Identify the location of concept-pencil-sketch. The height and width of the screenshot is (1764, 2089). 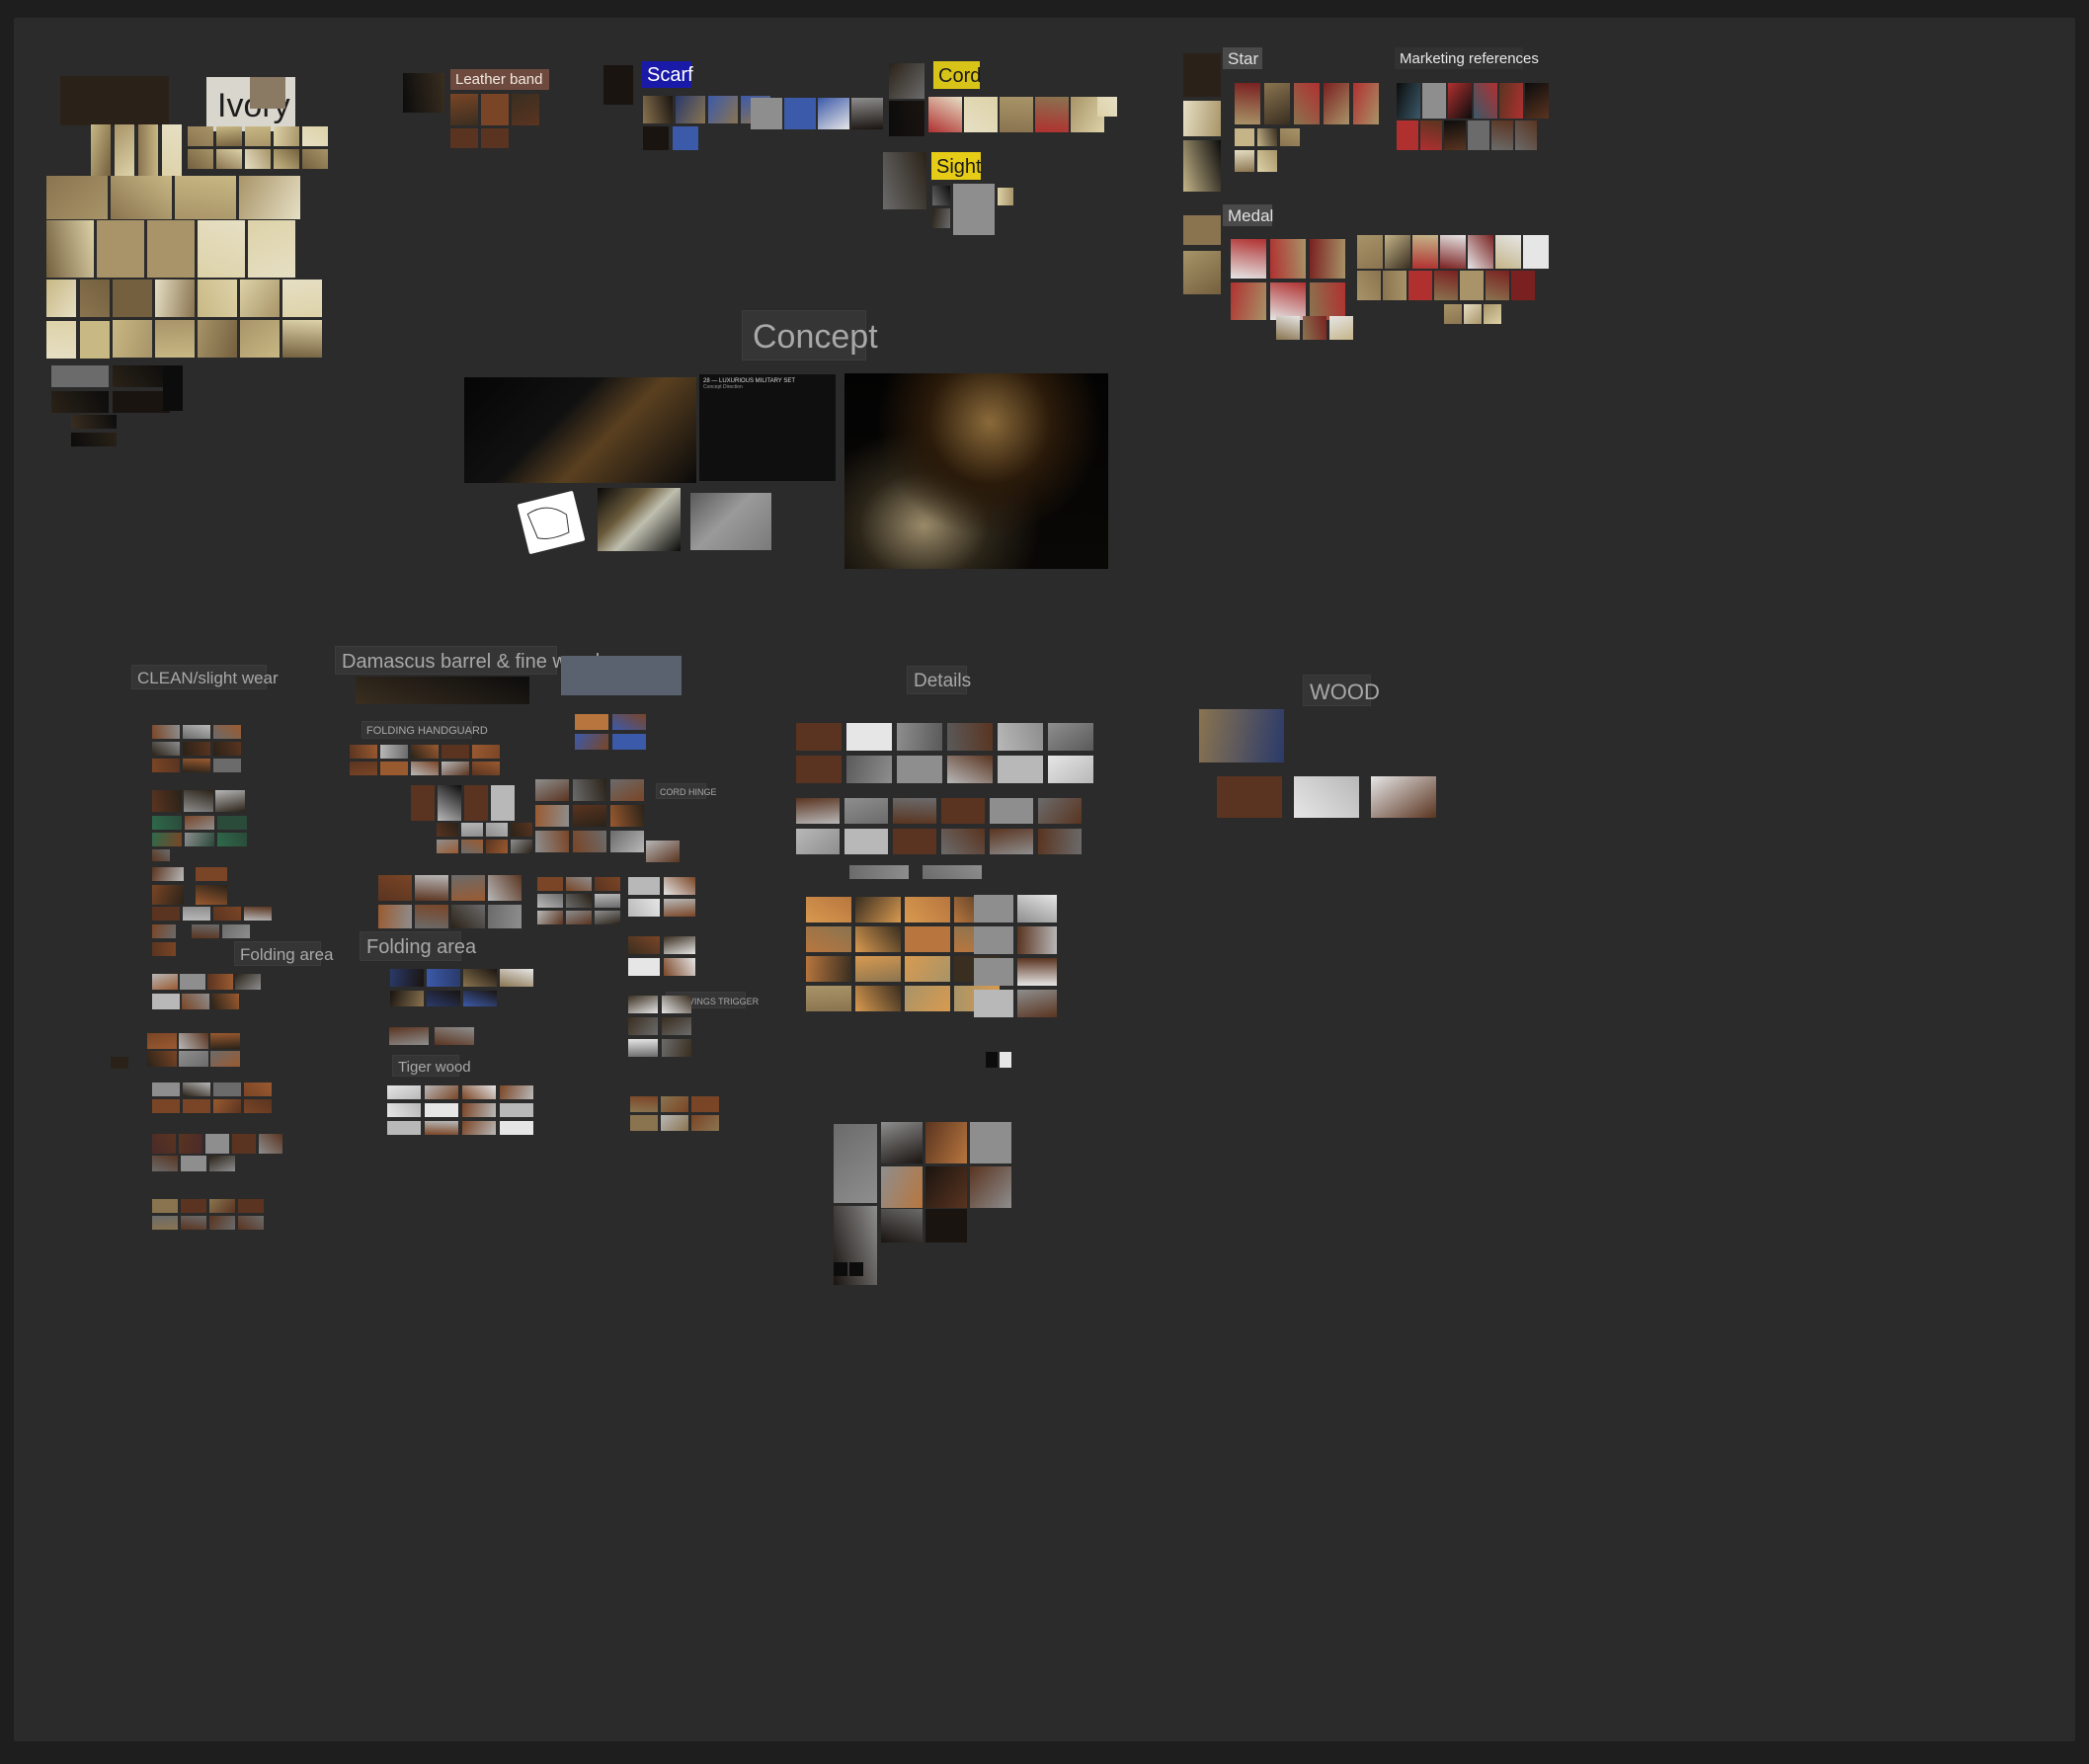
(551, 523).